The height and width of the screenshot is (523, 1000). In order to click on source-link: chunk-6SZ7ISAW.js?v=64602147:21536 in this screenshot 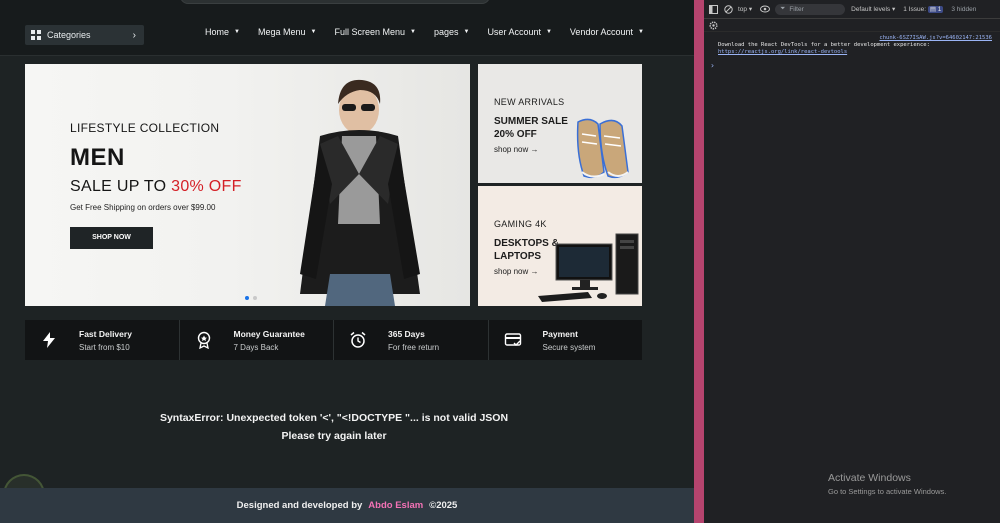, I will do `click(855, 38)`.